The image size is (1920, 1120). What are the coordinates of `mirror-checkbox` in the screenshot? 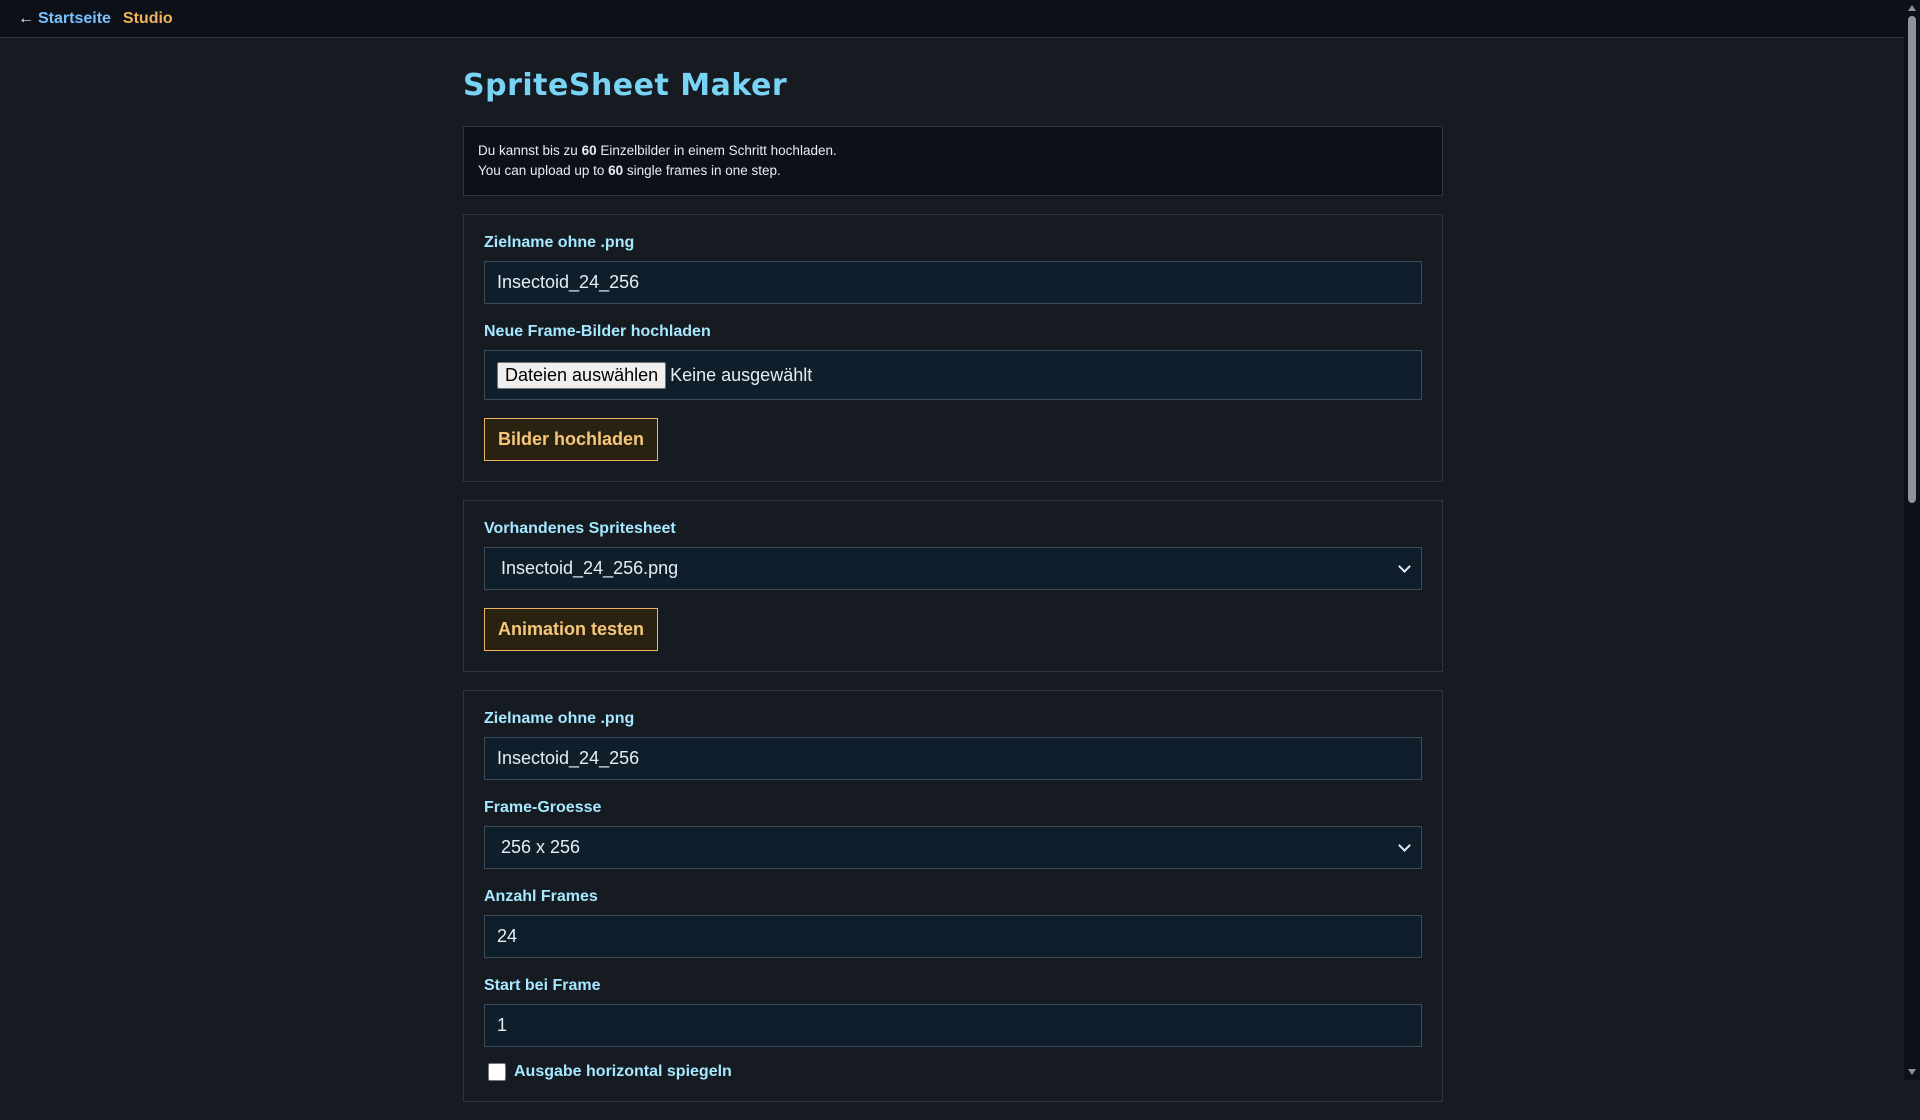 It's located at (497, 1072).